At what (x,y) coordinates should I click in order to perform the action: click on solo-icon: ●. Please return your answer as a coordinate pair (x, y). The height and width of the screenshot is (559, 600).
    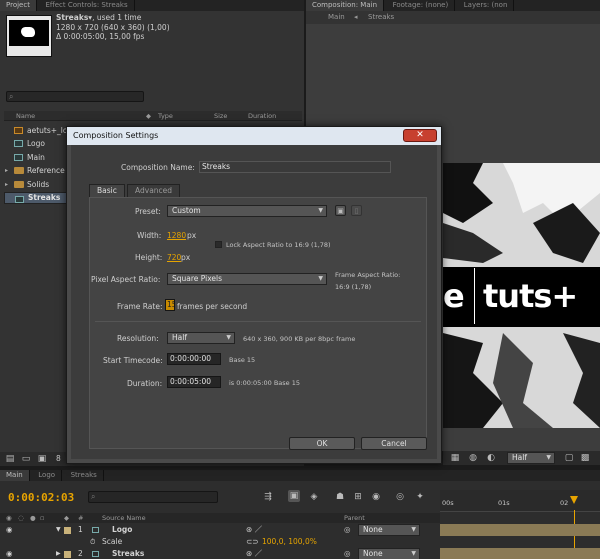
    Looking at the image, I should click on (33, 518).